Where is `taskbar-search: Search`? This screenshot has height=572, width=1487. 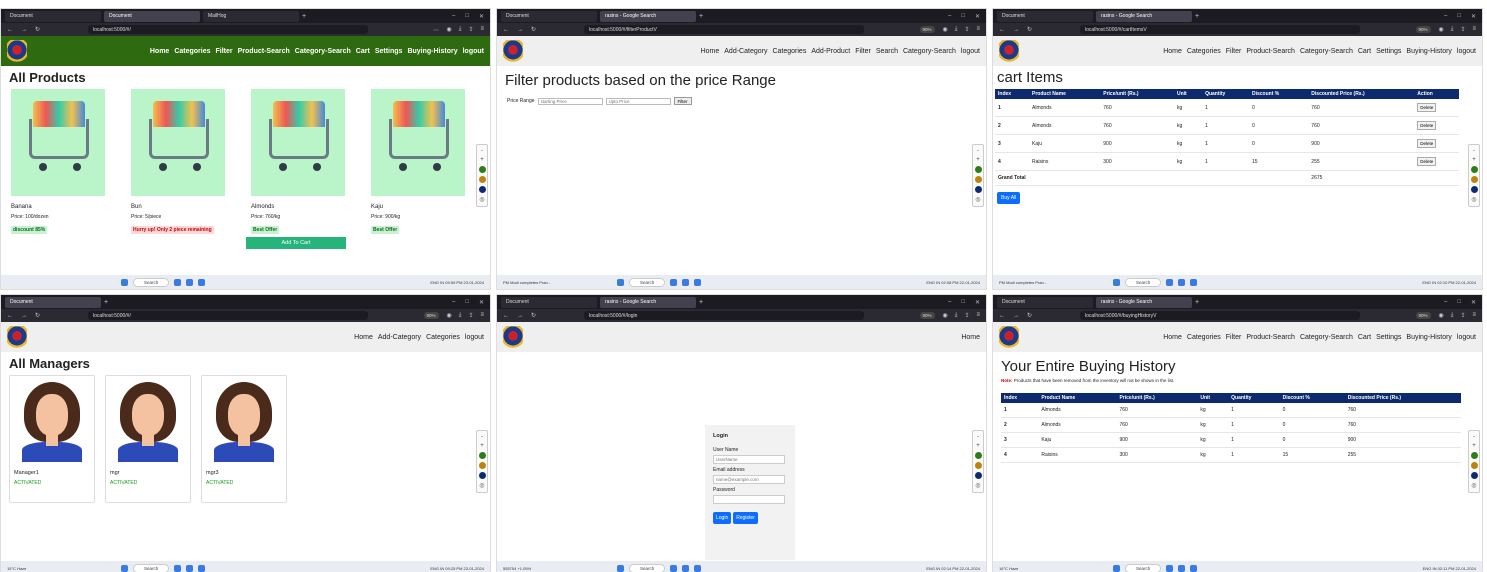
taskbar-search: Search is located at coordinates (1143, 567).